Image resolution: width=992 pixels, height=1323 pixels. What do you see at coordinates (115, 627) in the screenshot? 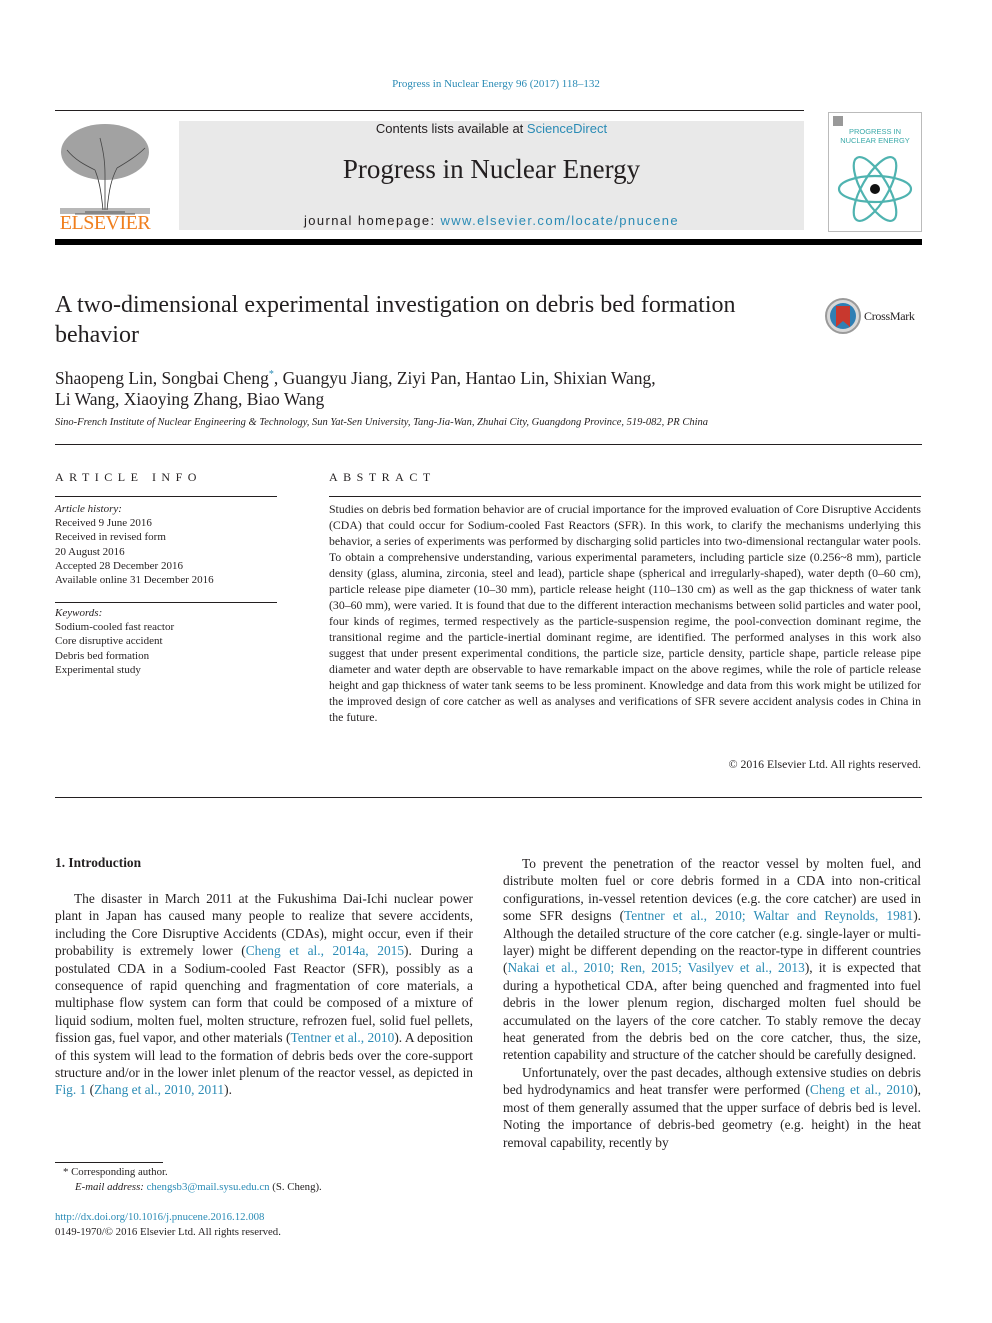
I see `keyword-item: Sodium-cooled fast reactor` at bounding box center [115, 627].